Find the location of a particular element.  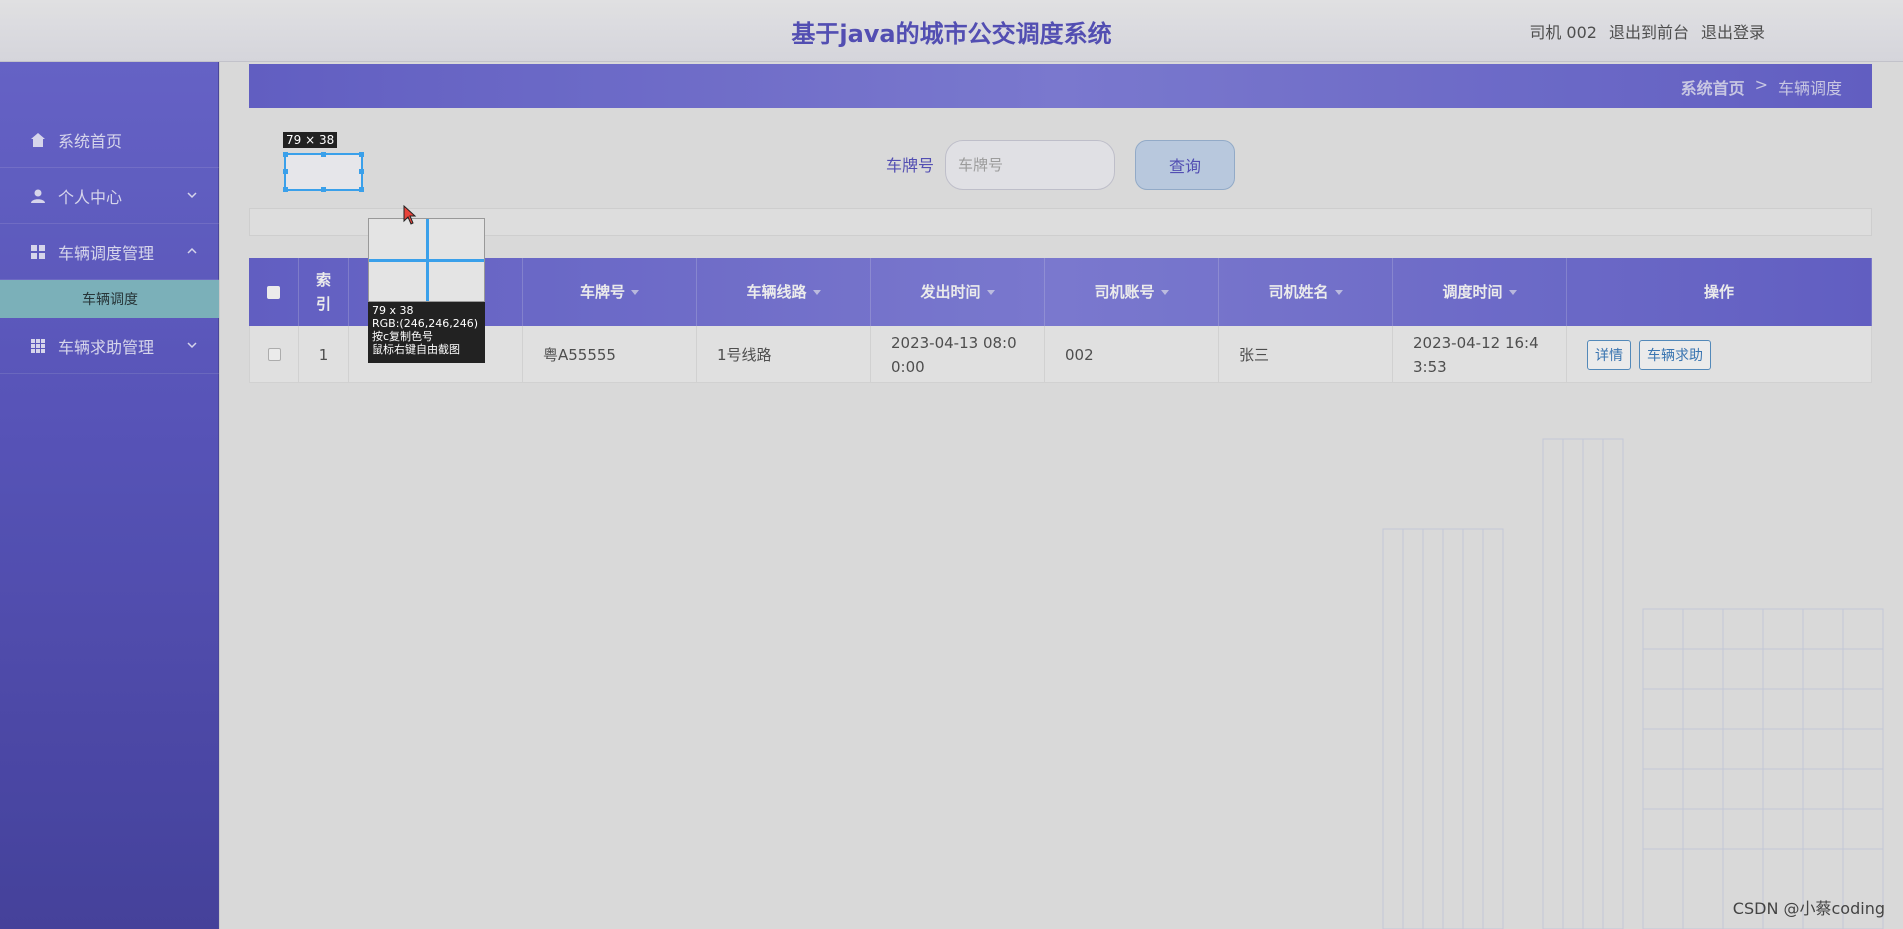

header-index: 索引 is located at coordinates (324, 292).